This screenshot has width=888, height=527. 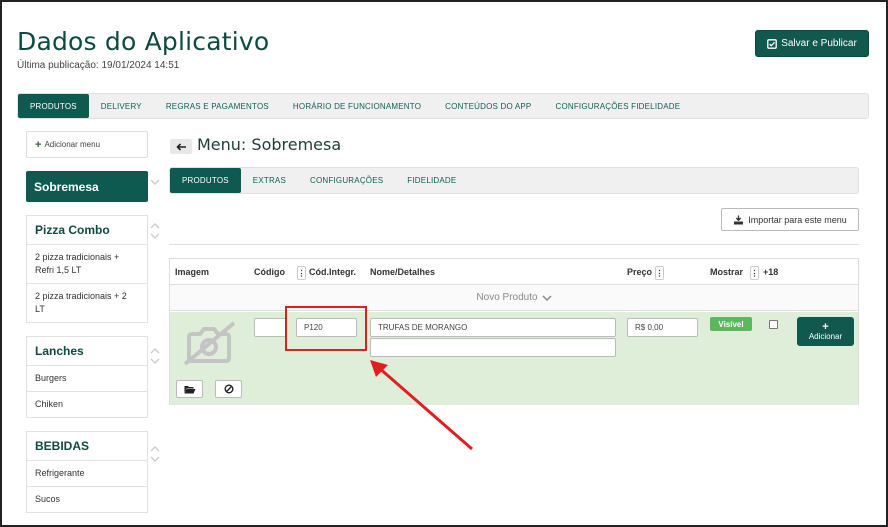 I want to click on visible-badge: Visível, so click(x=731, y=324).